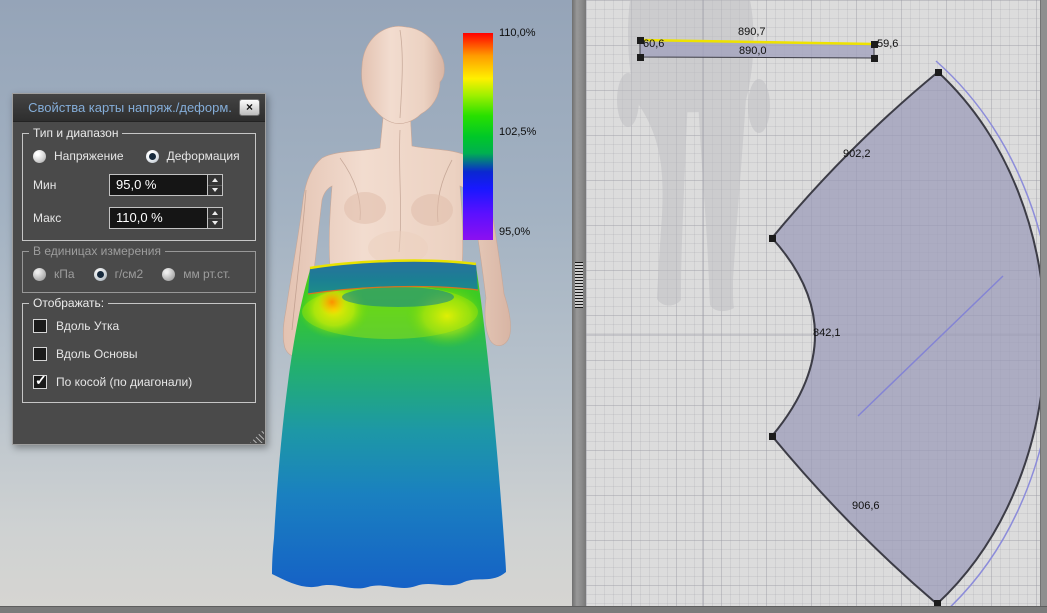 Image resolution: width=1047 pixels, height=613 pixels. Describe the element at coordinates (64, 274) in the screenshot. I see `radio-label: кПа` at that location.